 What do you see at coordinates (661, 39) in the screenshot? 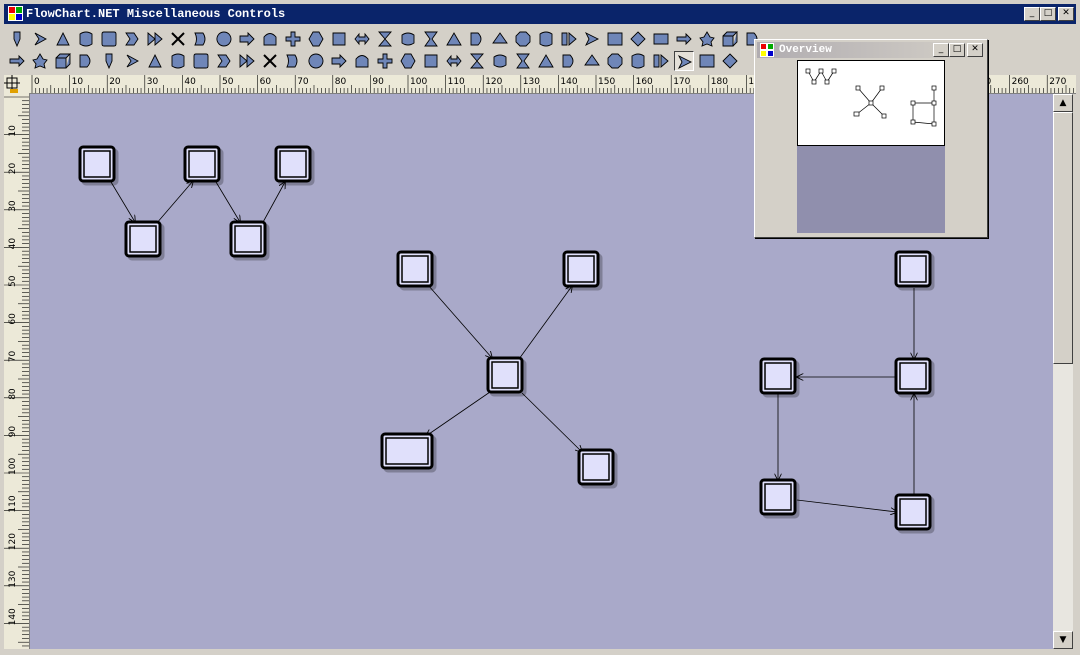
I see `rounded-rect-shape-tool-button` at bounding box center [661, 39].